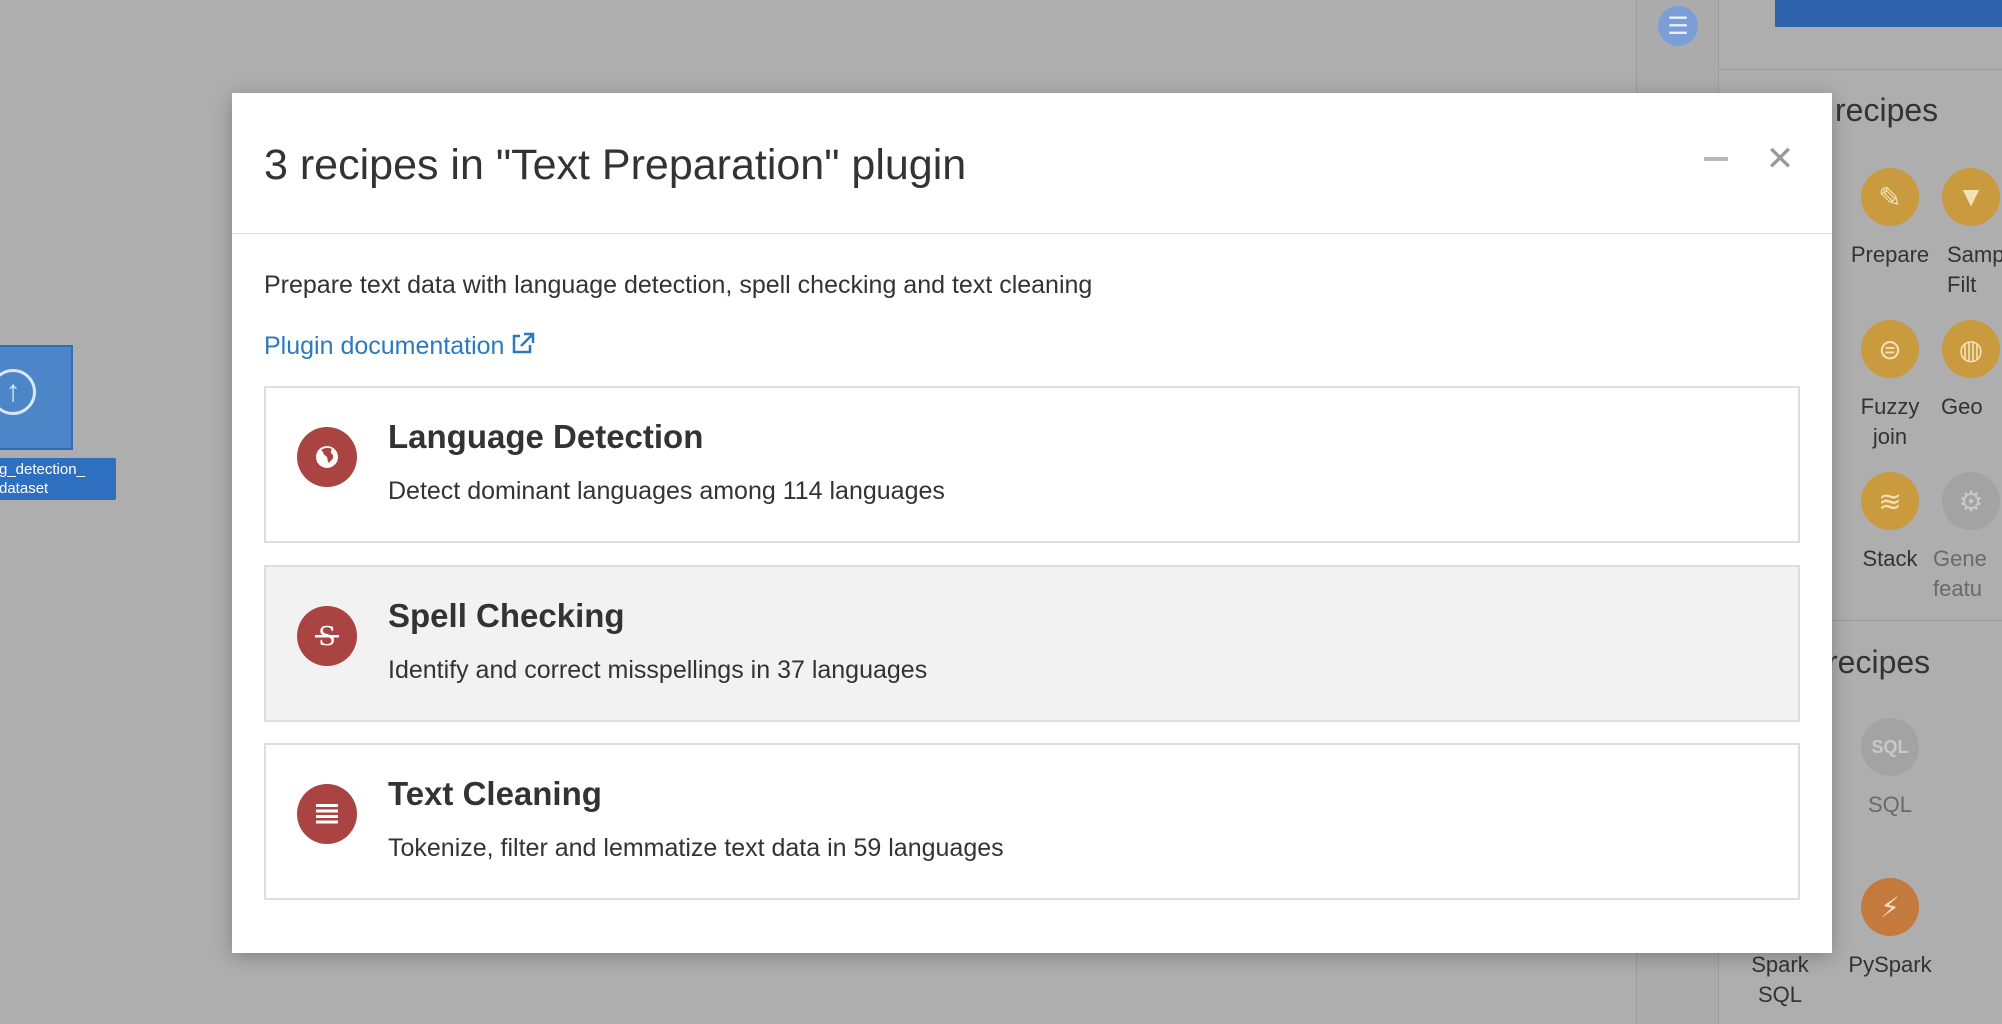  Describe the element at coordinates (1890, 501) in the screenshot. I see `stack-icon: ≋` at that location.